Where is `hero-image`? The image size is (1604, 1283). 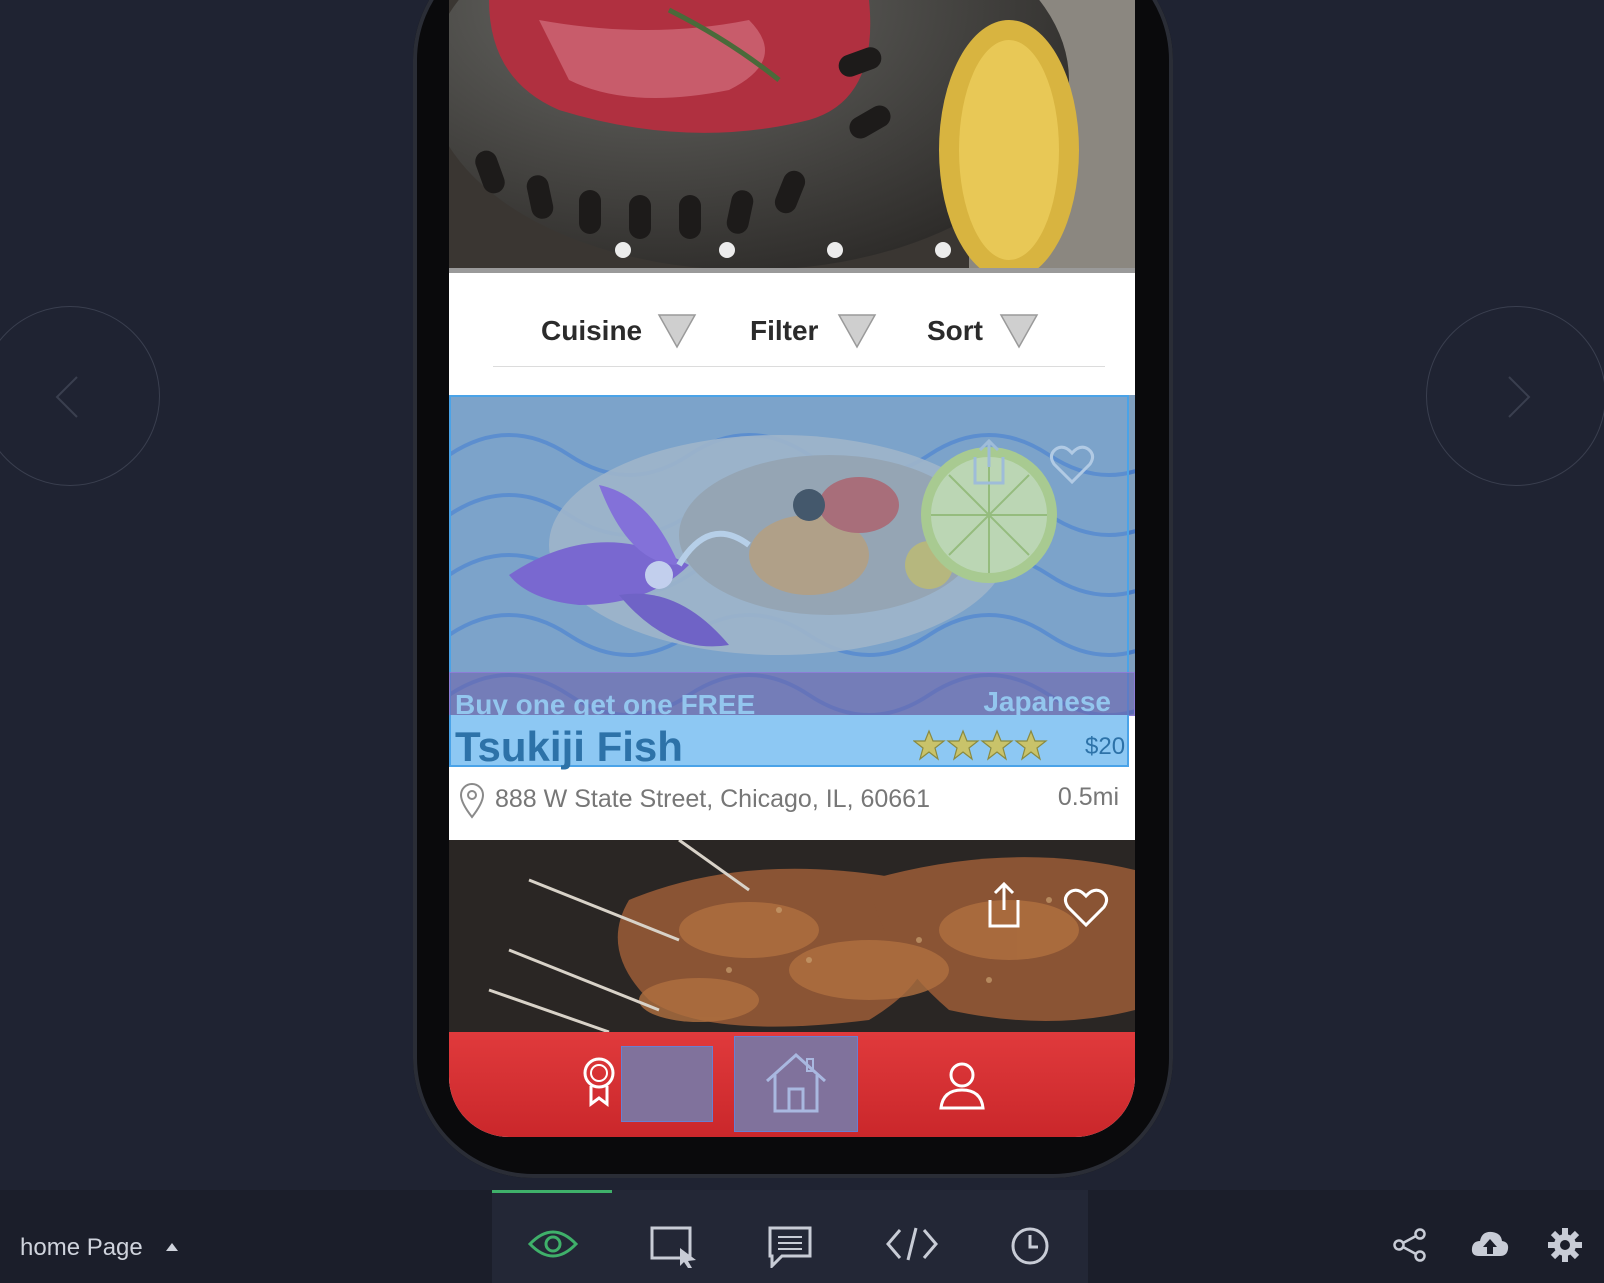 hero-image is located at coordinates (792, 136).